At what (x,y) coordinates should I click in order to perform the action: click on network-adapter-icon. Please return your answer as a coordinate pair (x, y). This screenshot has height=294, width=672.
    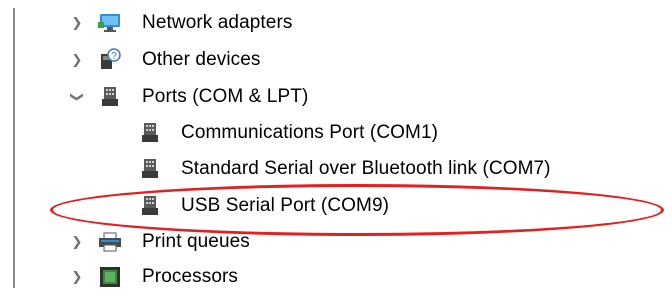
    Looking at the image, I should click on (110, 23).